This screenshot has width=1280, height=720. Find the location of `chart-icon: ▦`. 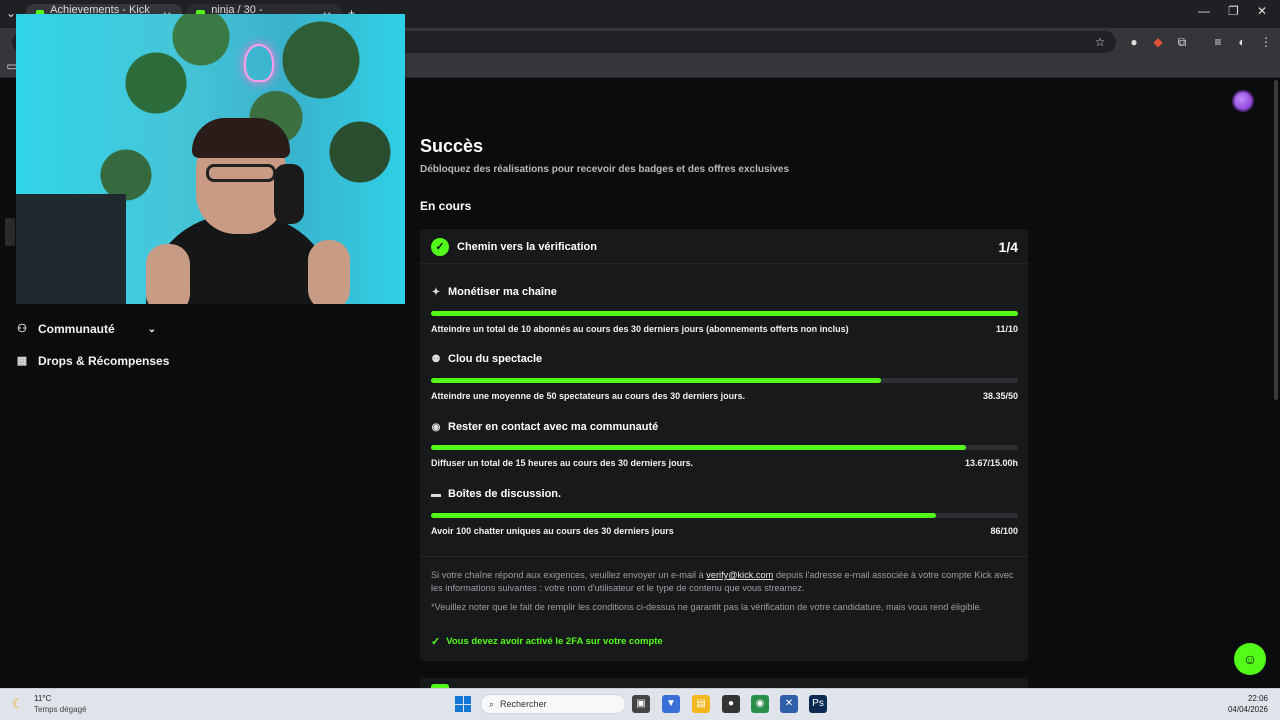

chart-icon: ▦ is located at coordinates (22, 361).